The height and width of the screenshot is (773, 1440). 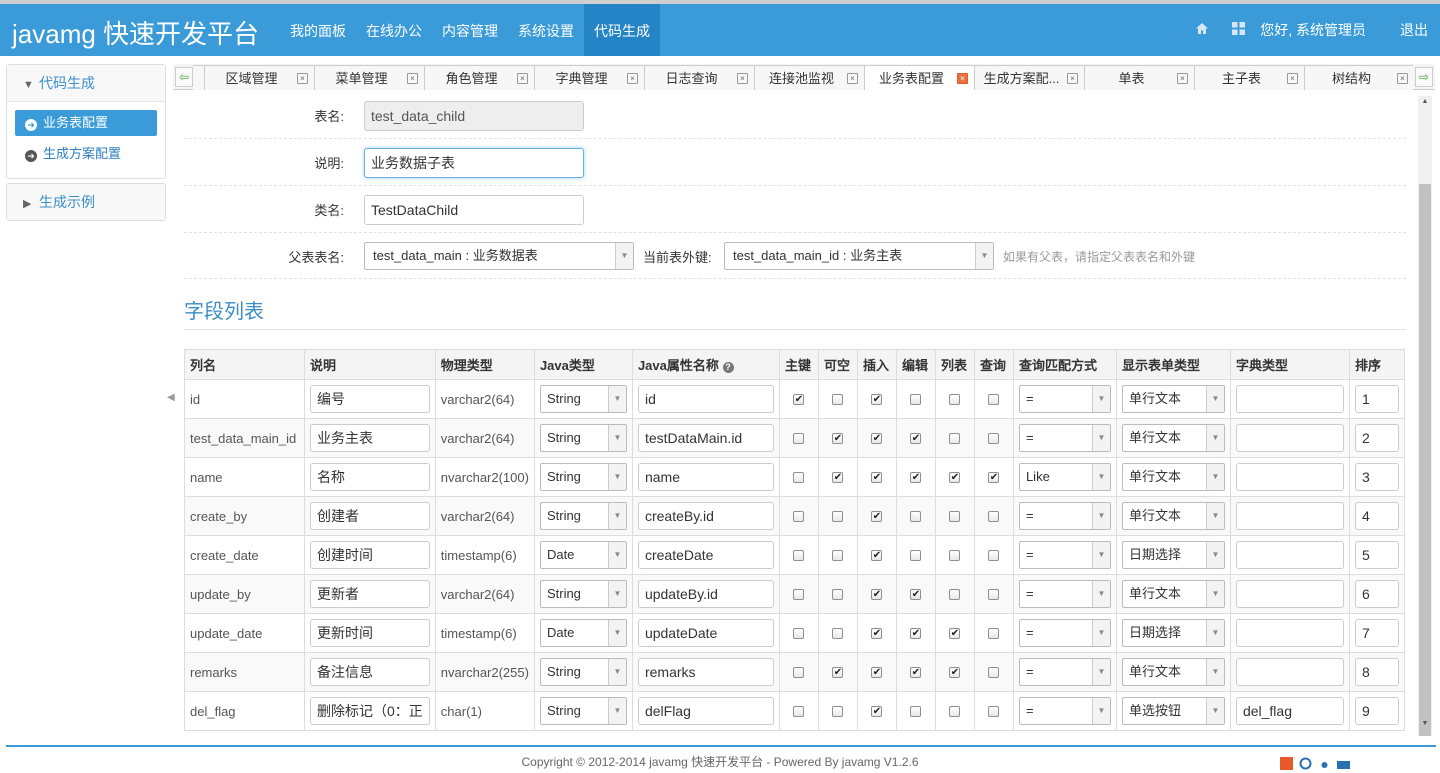 What do you see at coordinates (1376, 438) in the screenshot?
I see `sort-input: 2` at bounding box center [1376, 438].